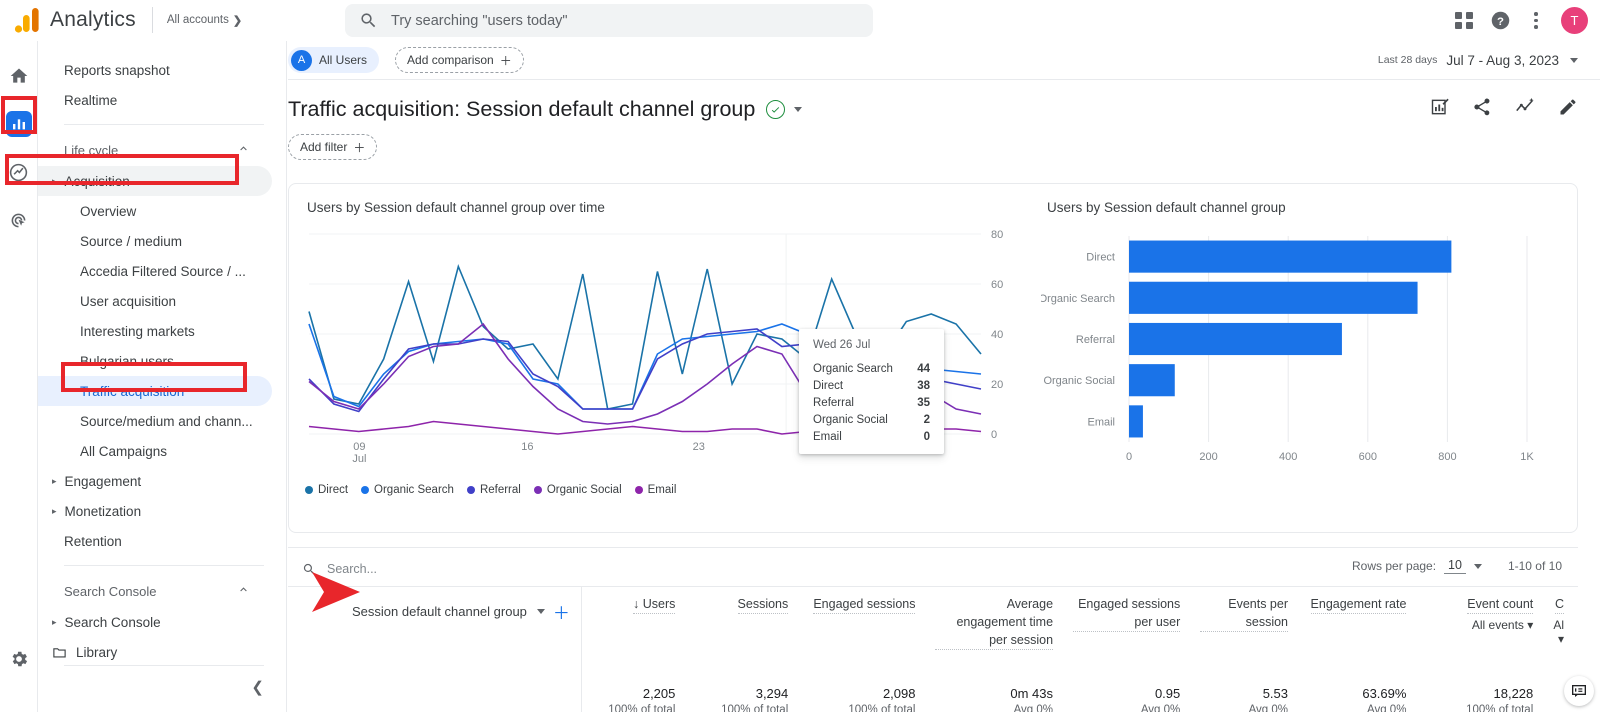  I want to click on apps-grid-icon, so click(1464, 21).